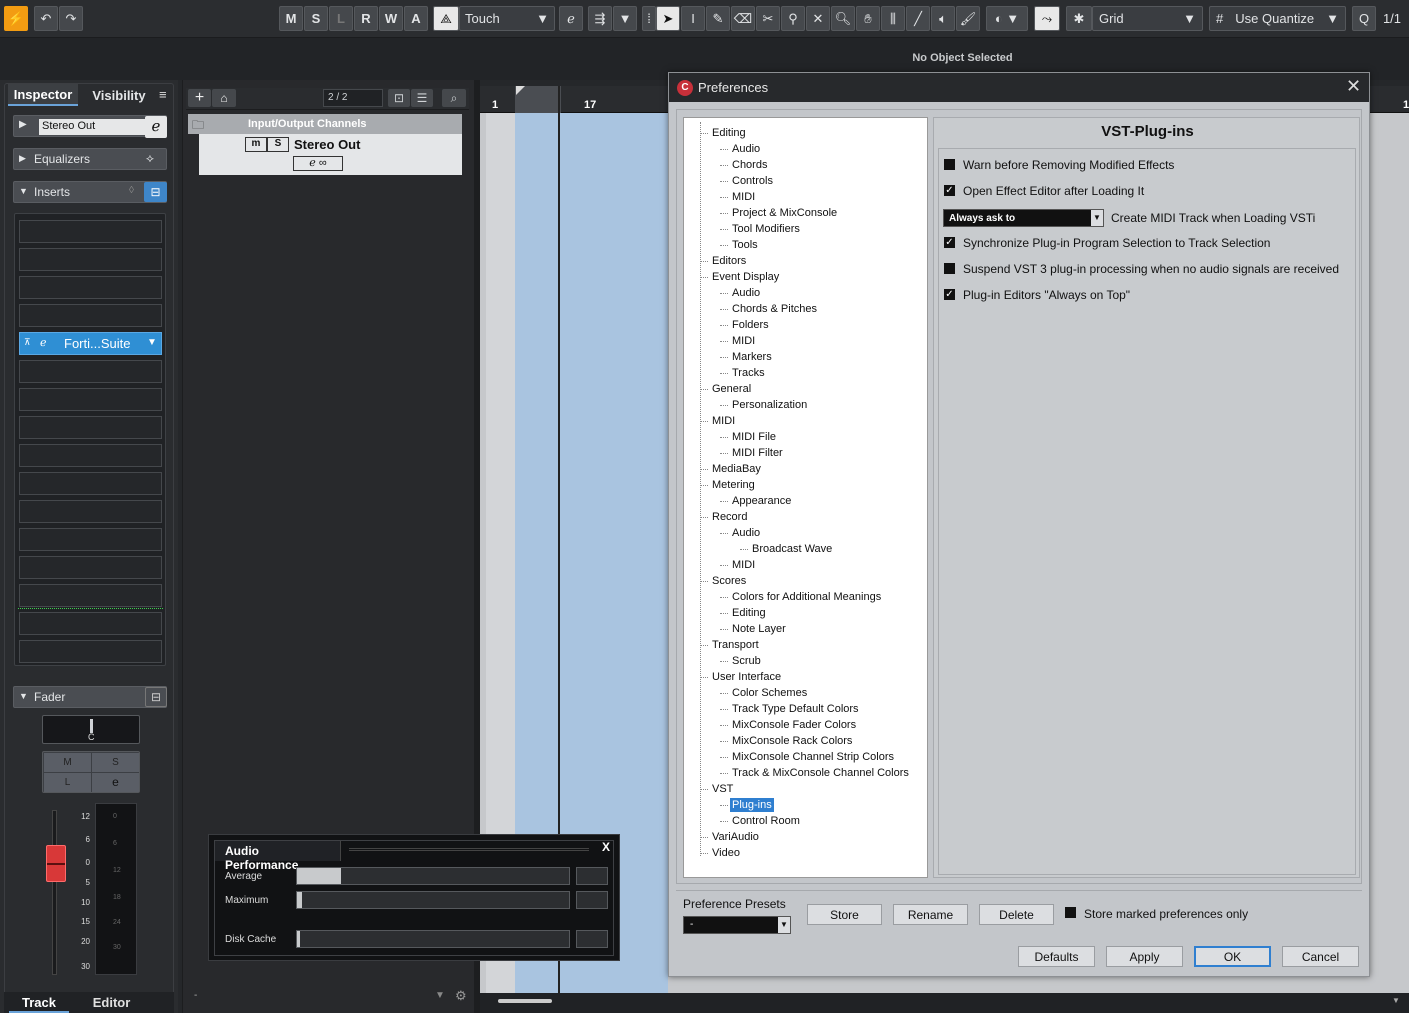 Image resolution: width=1409 pixels, height=1013 pixels. Describe the element at coordinates (1144, 956) in the screenshot. I see `apply-button: Apply` at that location.